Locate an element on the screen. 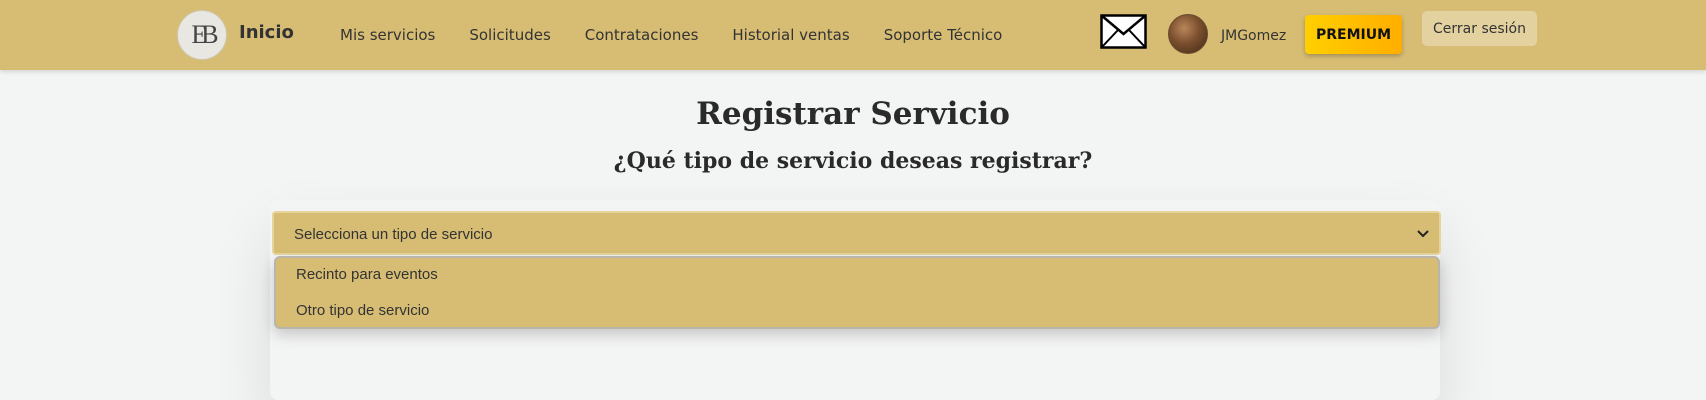 This screenshot has height=400, width=1706. service-type-select: Selecciona un tipo de servicio is located at coordinates (856, 233).